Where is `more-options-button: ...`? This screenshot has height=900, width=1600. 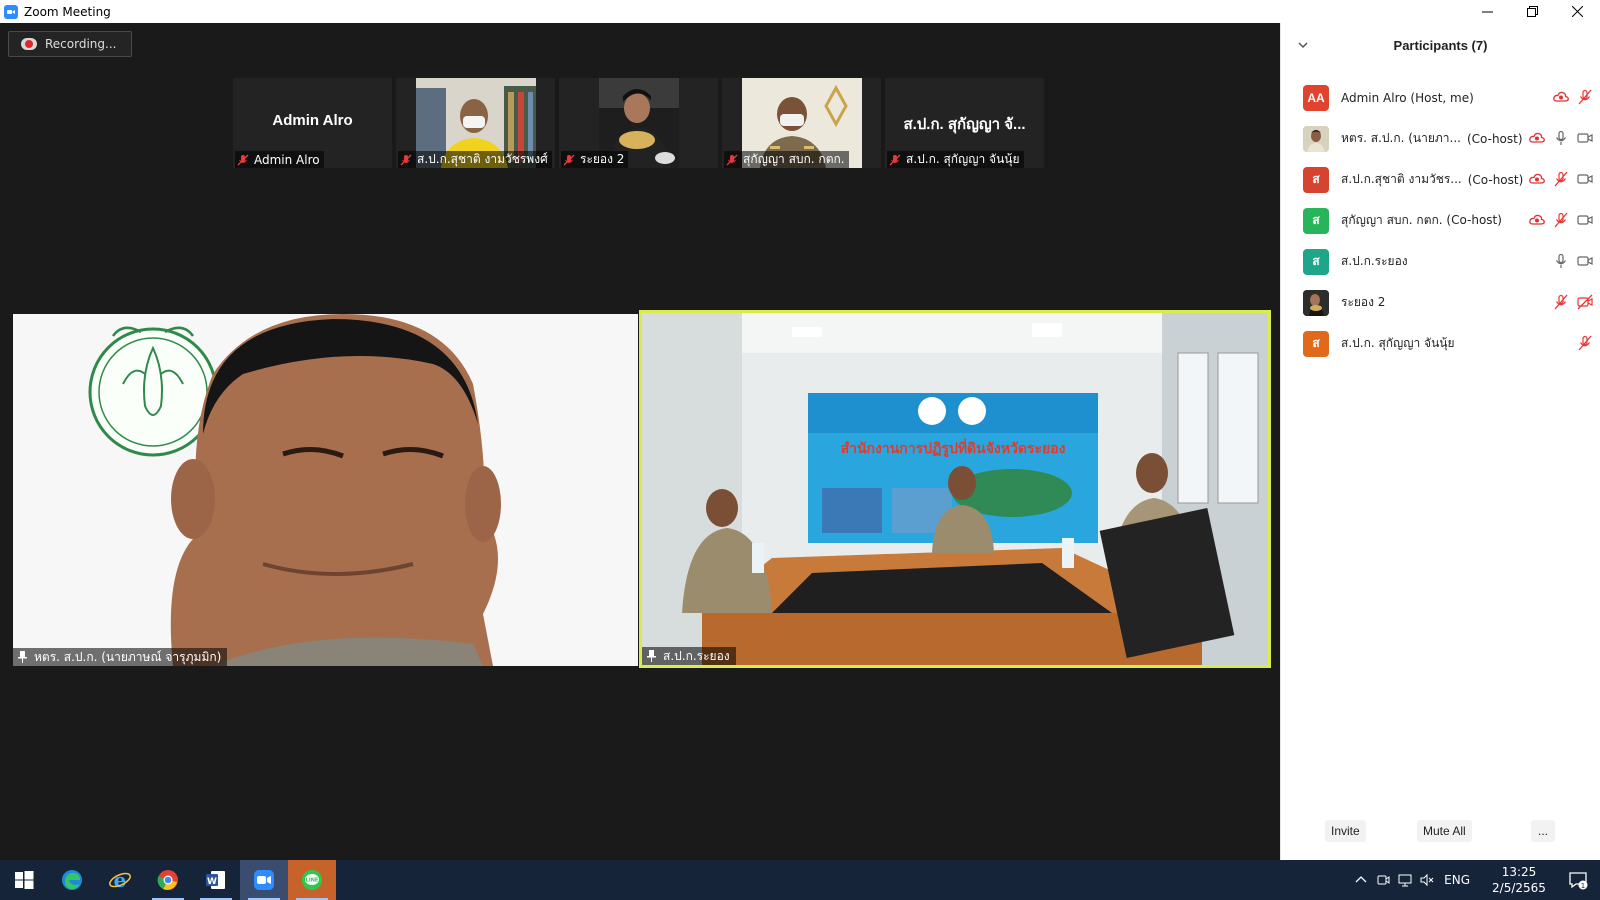
more-options-button: ... is located at coordinates (1543, 831).